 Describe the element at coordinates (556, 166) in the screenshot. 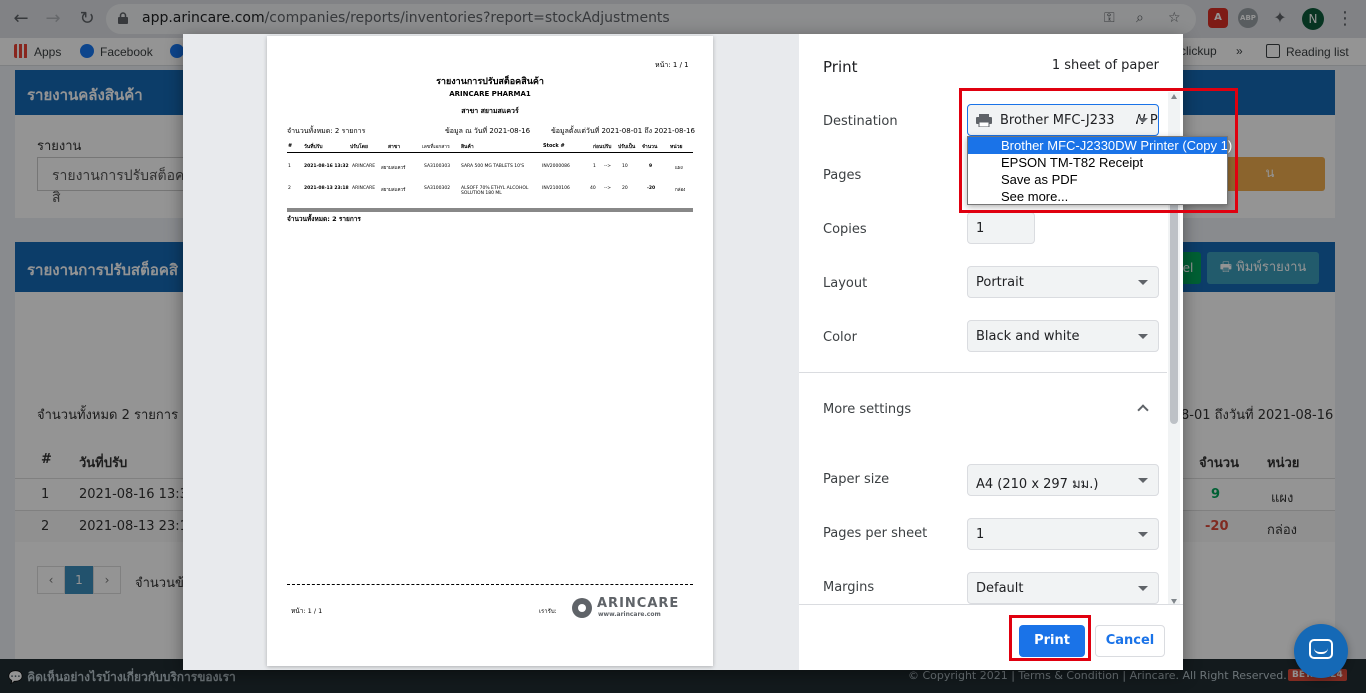

I see `preview-cell: INV2000086` at that location.